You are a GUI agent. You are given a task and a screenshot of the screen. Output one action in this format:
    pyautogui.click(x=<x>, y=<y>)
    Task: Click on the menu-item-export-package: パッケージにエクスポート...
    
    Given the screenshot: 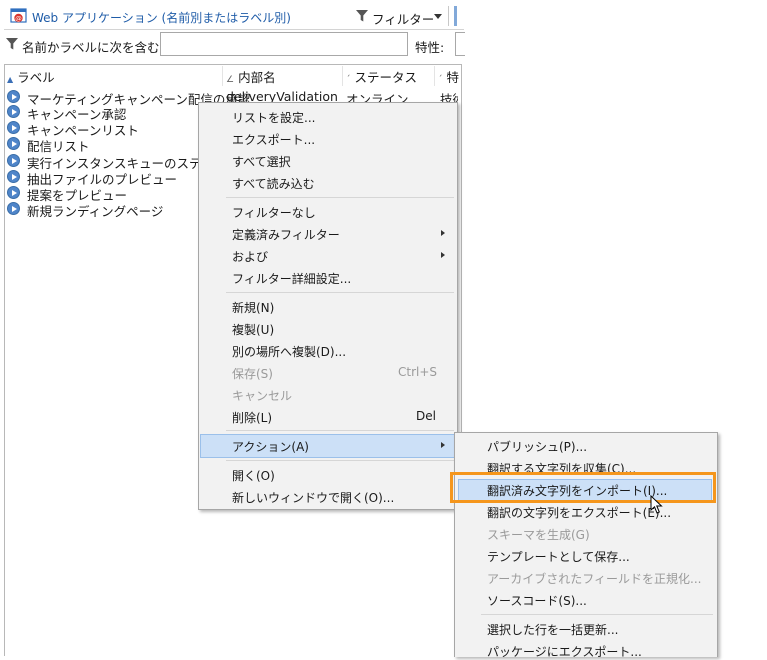 What is the action you would take?
    pyautogui.click(x=564, y=651)
    